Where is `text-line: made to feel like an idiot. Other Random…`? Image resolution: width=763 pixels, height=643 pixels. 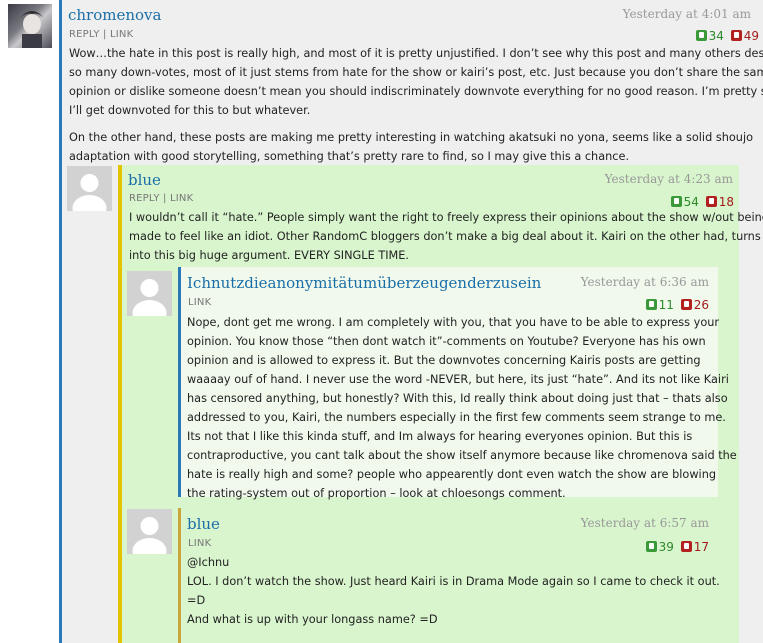 text-line: made to feel like an idiot. Other Random… is located at coordinates (445, 236).